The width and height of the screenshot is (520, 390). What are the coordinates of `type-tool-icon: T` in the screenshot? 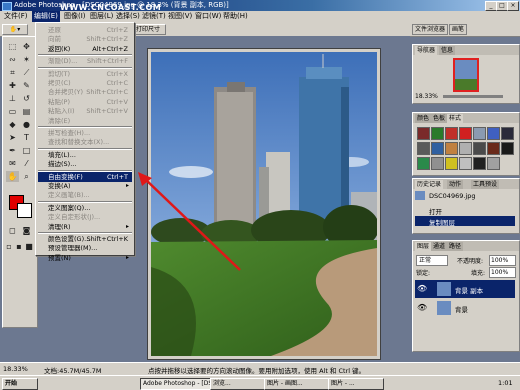 It's located at (26, 137).